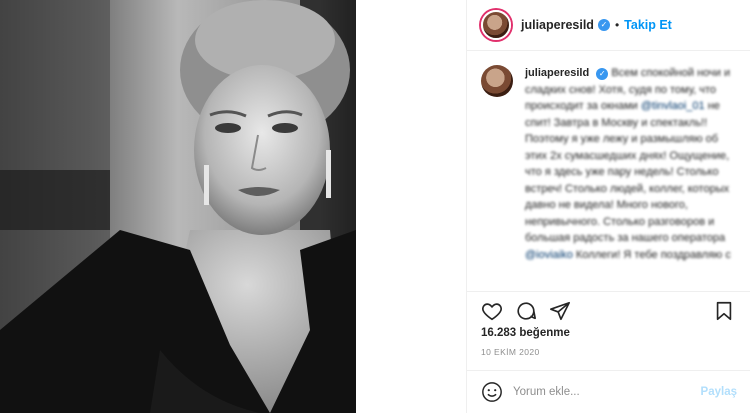 The image size is (750, 413). What do you see at coordinates (602, 74) in the screenshot?
I see `caption-verified-icon: ✓` at bounding box center [602, 74].